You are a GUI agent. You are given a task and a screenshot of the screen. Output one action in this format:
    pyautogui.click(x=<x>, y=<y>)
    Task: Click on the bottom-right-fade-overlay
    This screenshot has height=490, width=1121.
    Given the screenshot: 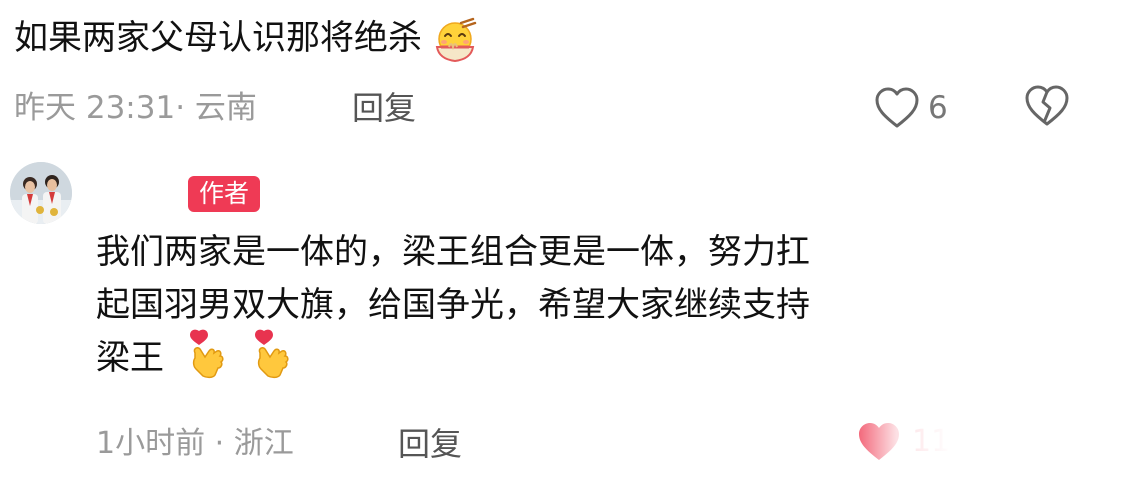 What is the action you would take?
    pyautogui.click(x=980, y=447)
    